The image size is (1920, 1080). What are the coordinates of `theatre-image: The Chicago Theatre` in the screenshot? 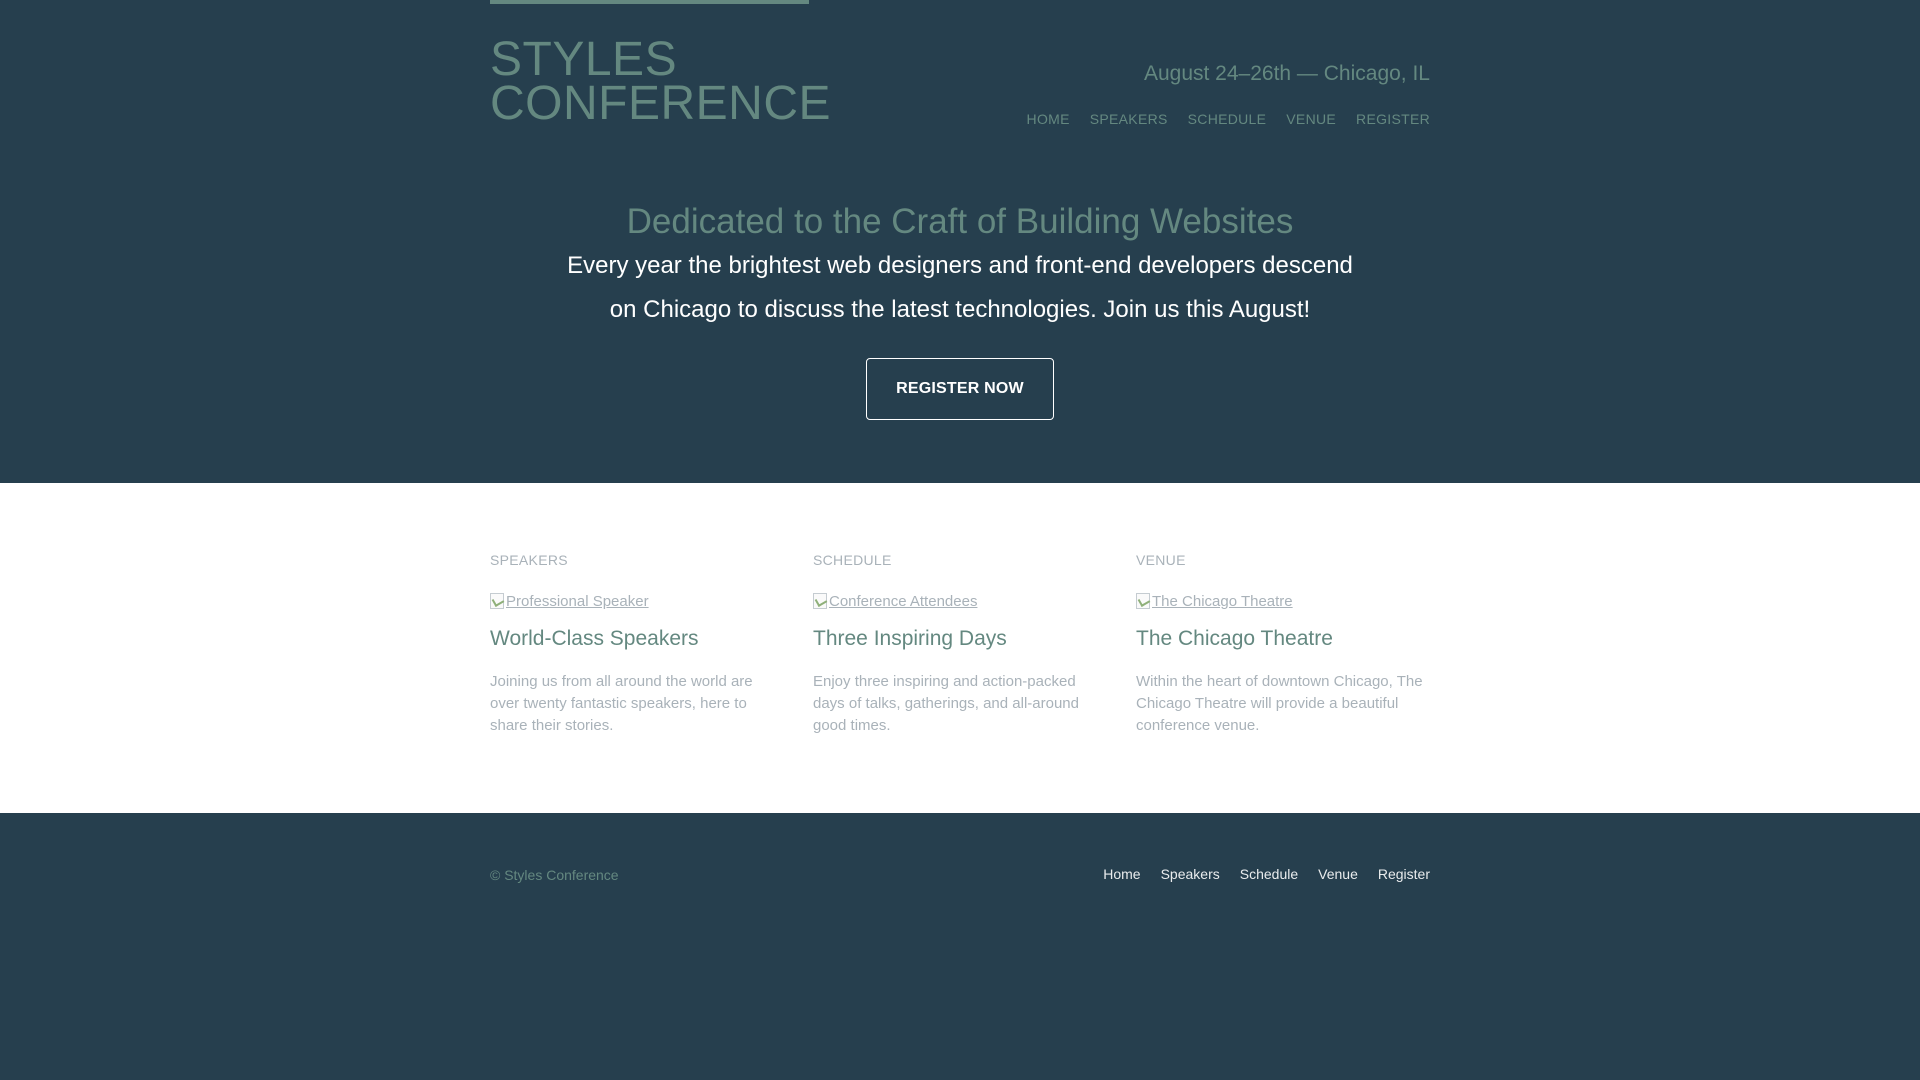 It's located at (1282, 601).